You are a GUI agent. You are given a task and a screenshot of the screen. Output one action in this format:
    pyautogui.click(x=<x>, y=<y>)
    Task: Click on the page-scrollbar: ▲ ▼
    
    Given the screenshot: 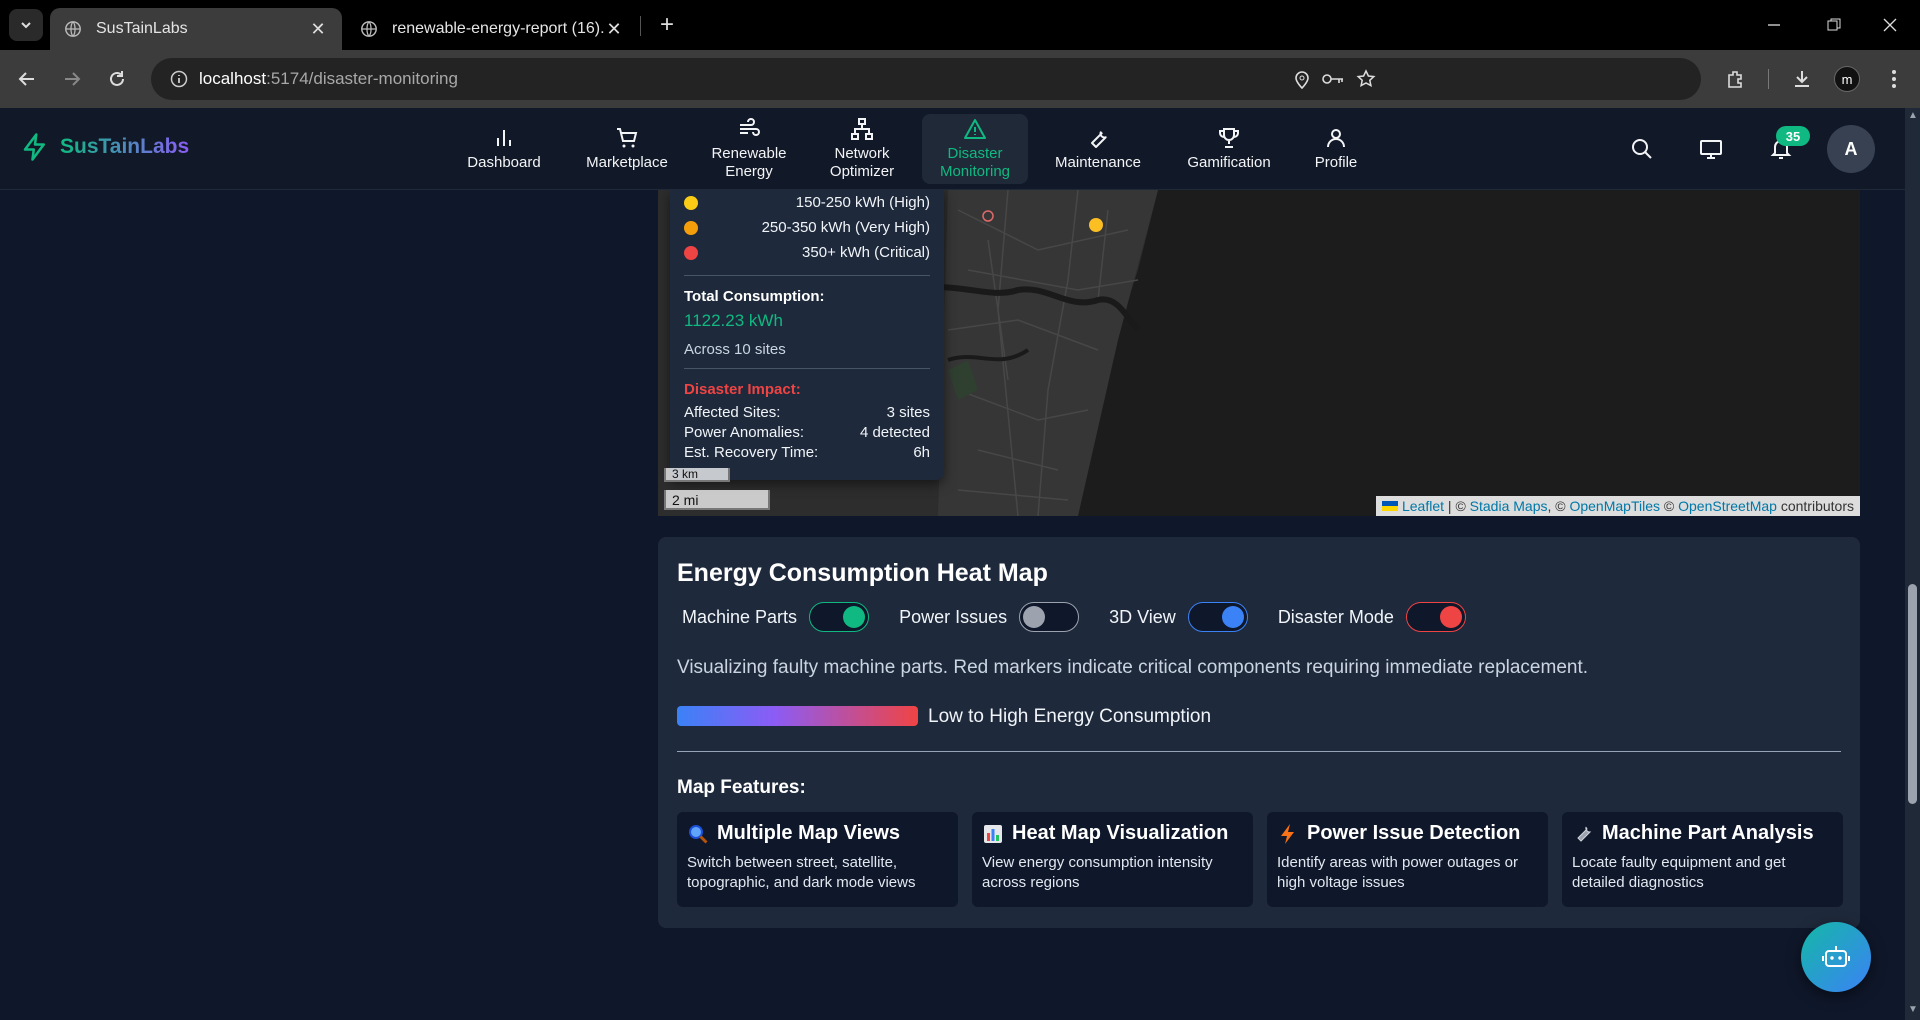 What is the action you would take?
    pyautogui.click(x=1912, y=564)
    